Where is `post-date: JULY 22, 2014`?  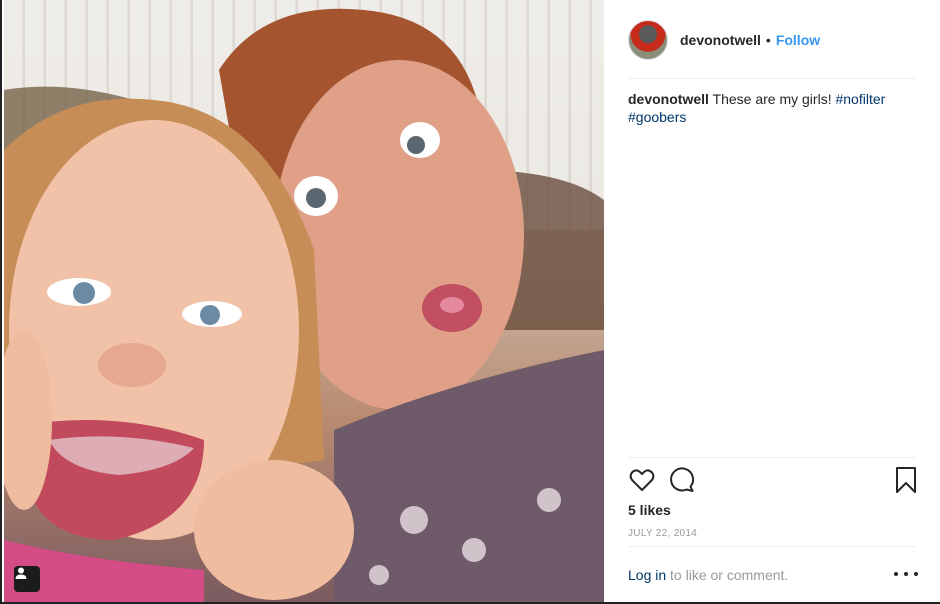 post-date: JULY 22, 2014 is located at coordinates (662, 533).